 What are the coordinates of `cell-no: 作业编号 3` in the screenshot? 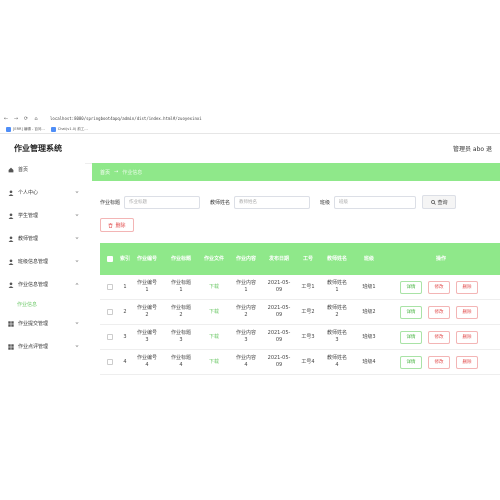 It's located at (146, 336).